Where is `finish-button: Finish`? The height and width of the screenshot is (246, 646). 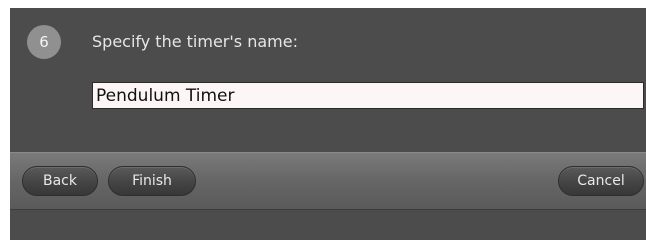
finish-button: Finish is located at coordinates (152, 181).